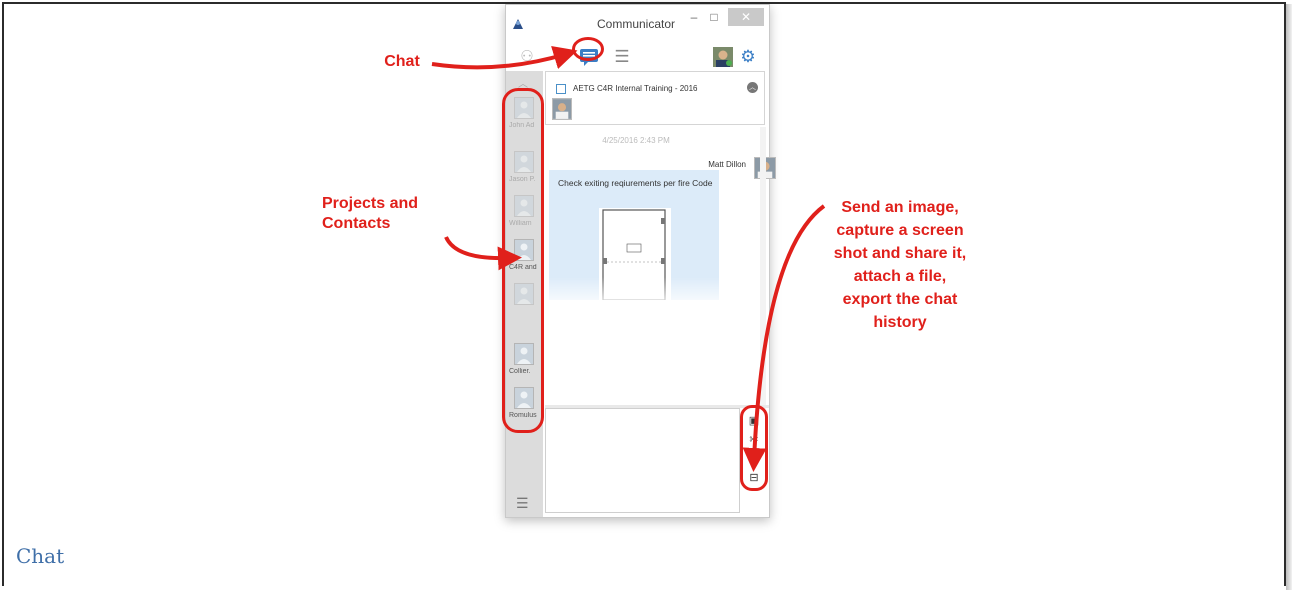 Image resolution: width=1292 pixels, height=590 pixels. What do you see at coordinates (714, 17) in the screenshot?
I see `maximize-button: □` at bounding box center [714, 17].